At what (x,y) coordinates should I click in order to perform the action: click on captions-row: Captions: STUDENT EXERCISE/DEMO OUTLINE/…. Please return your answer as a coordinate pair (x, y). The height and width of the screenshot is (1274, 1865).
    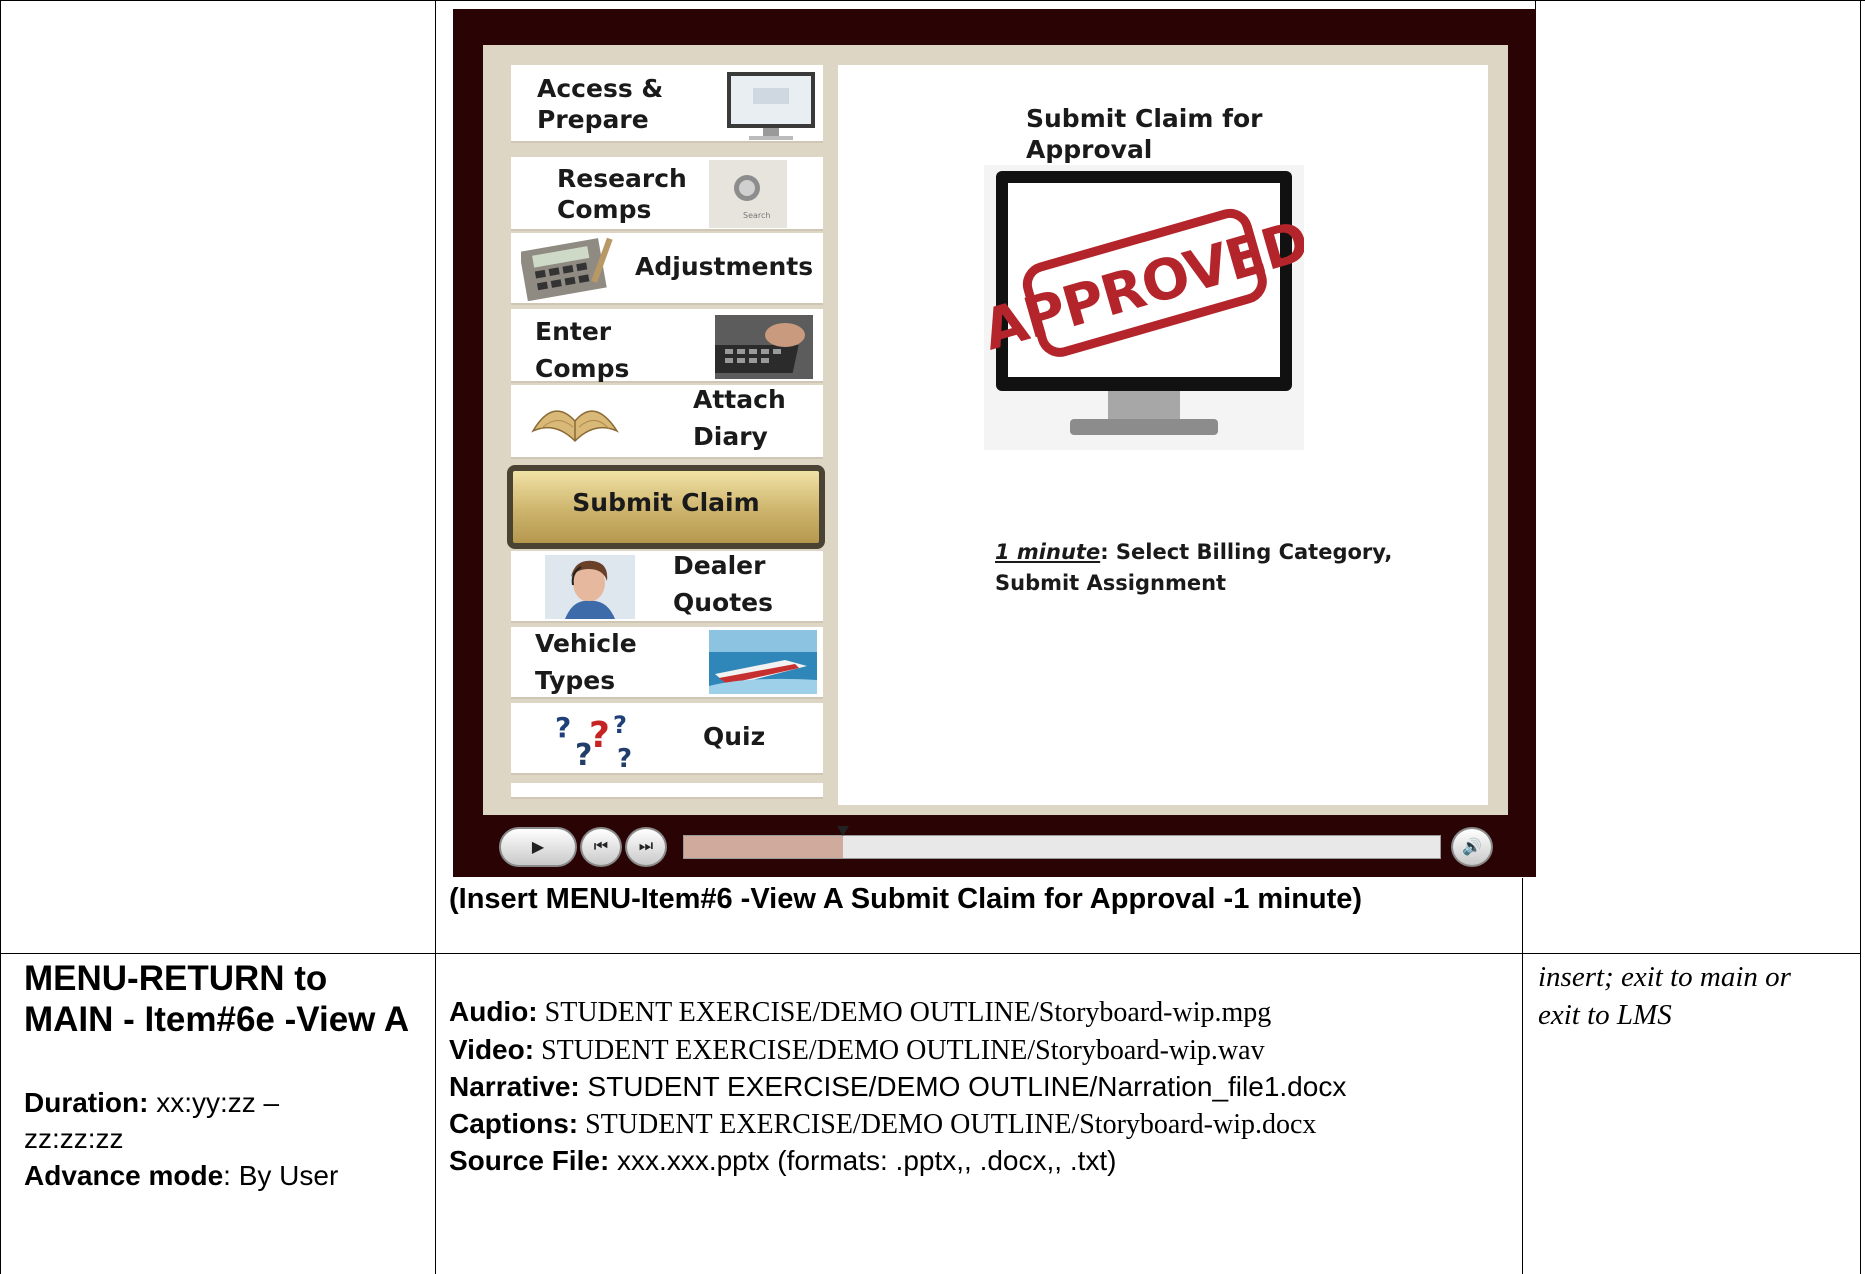
    Looking at the image, I should click on (897, 1125).